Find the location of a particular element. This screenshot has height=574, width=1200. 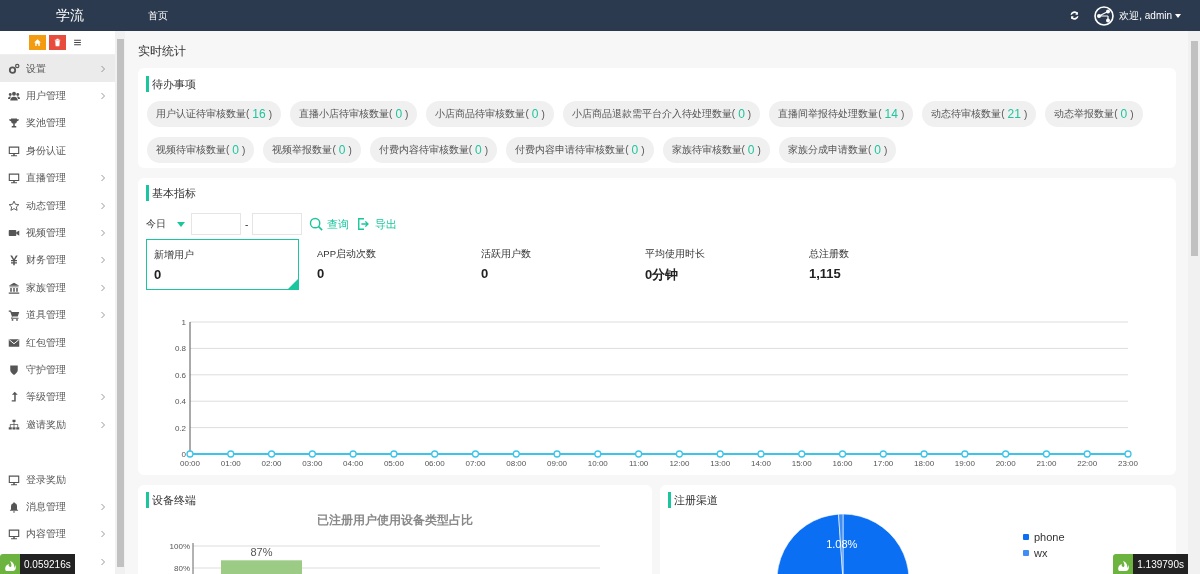

sidebar-item: 设置 is located at coordinates (57, 69).